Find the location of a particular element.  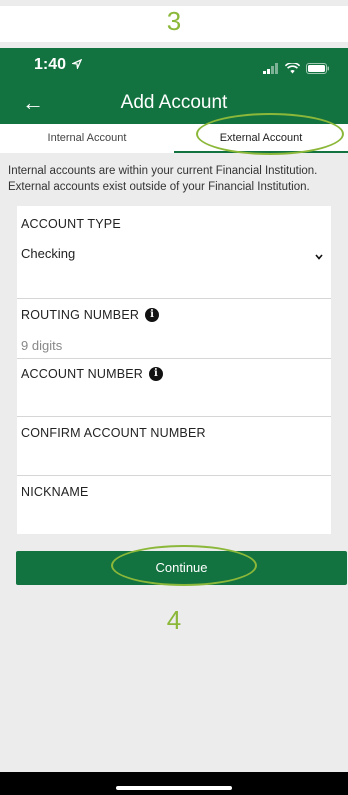

chevron-down-icon is located at coordinates (319, 257).